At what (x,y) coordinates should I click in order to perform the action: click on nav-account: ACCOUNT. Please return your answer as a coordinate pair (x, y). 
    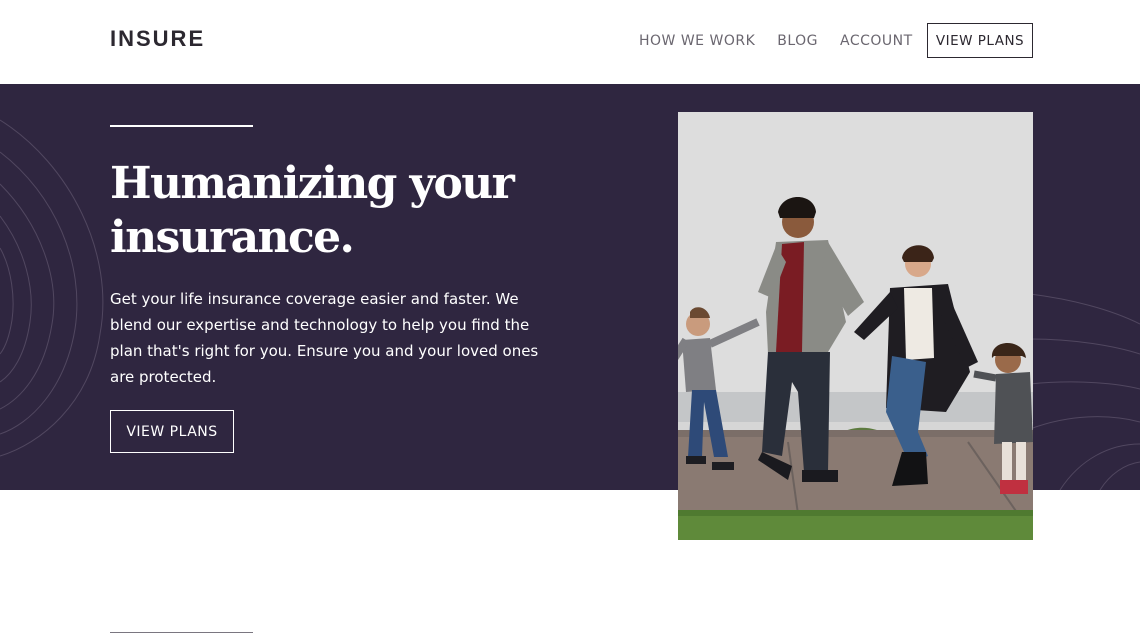
    Looking at the image, I should click on (876, 41).